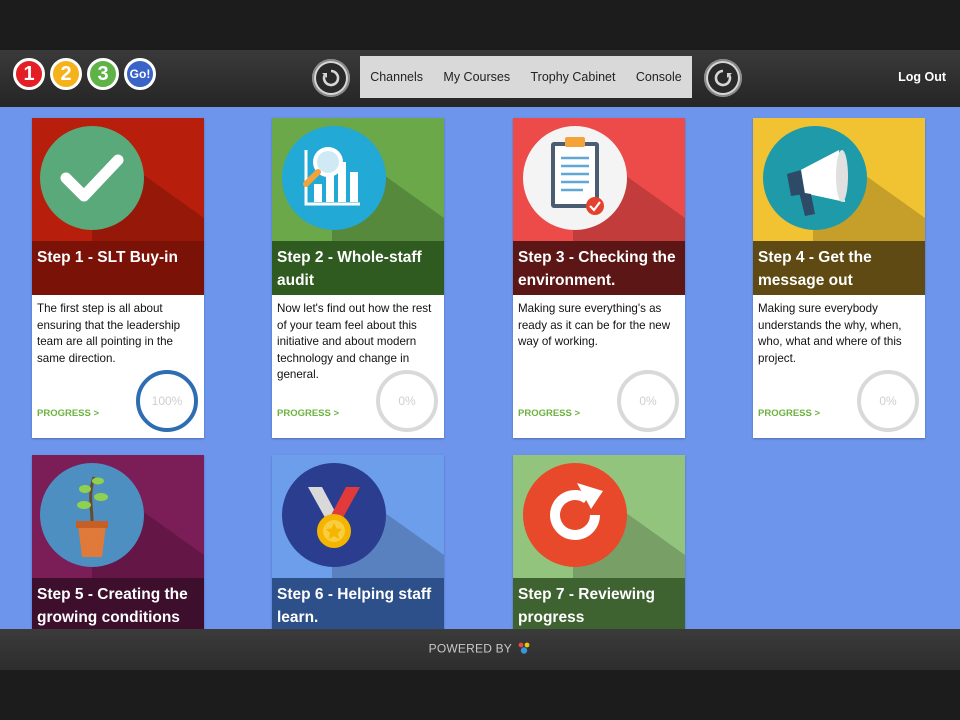  What do you see at coordinates (118, 603) in the screenshot?
I see `step-title-5: Step 5 - Creating the growing conditions` at bounding box center [118, 603].